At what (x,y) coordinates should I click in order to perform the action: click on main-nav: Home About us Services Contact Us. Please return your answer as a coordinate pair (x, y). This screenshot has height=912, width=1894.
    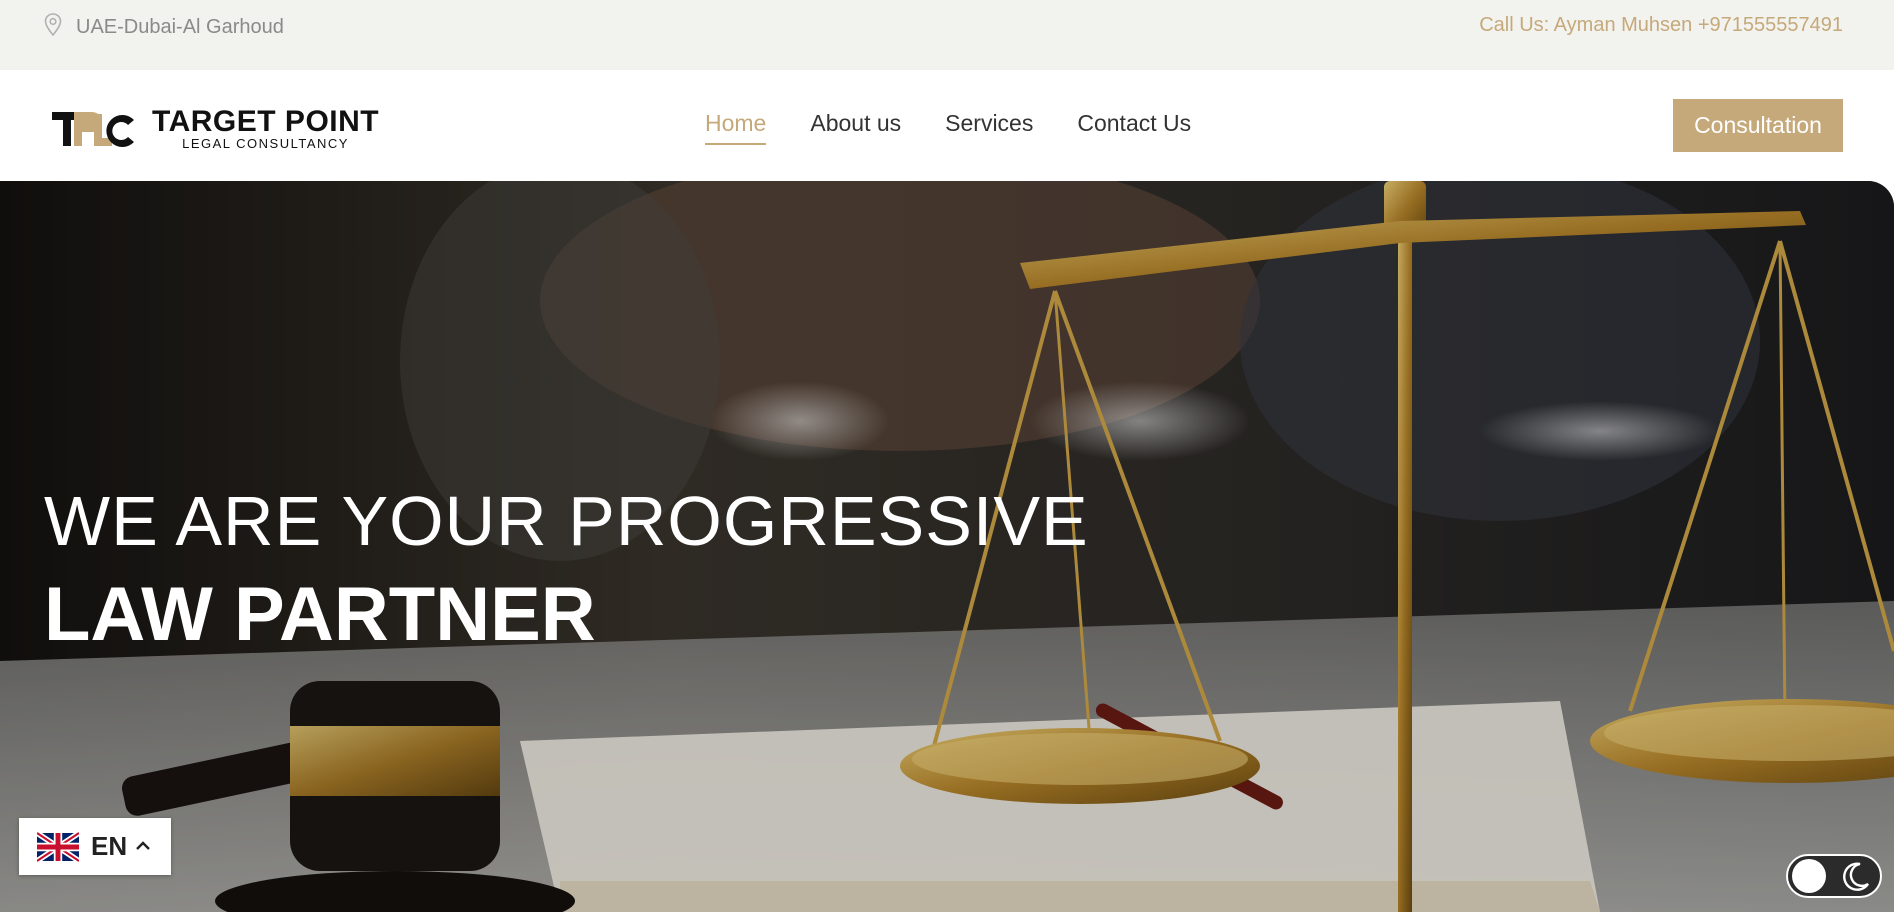
    Looking at the image, I should click on (948, 127).